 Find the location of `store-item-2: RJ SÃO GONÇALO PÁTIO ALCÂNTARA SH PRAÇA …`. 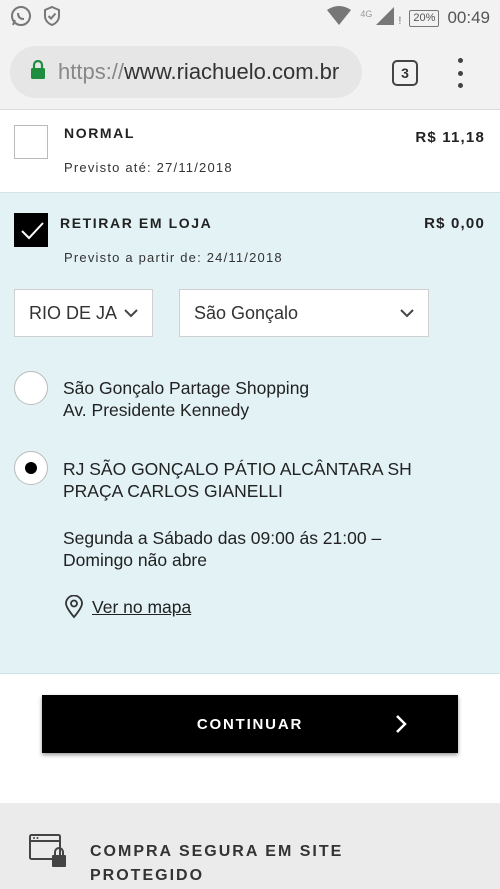

store-item-2: RJ SÃO GONÇALO PÁTIO ALCÂNTARA SH PRAÇA … is located at coordinates (237, 480).